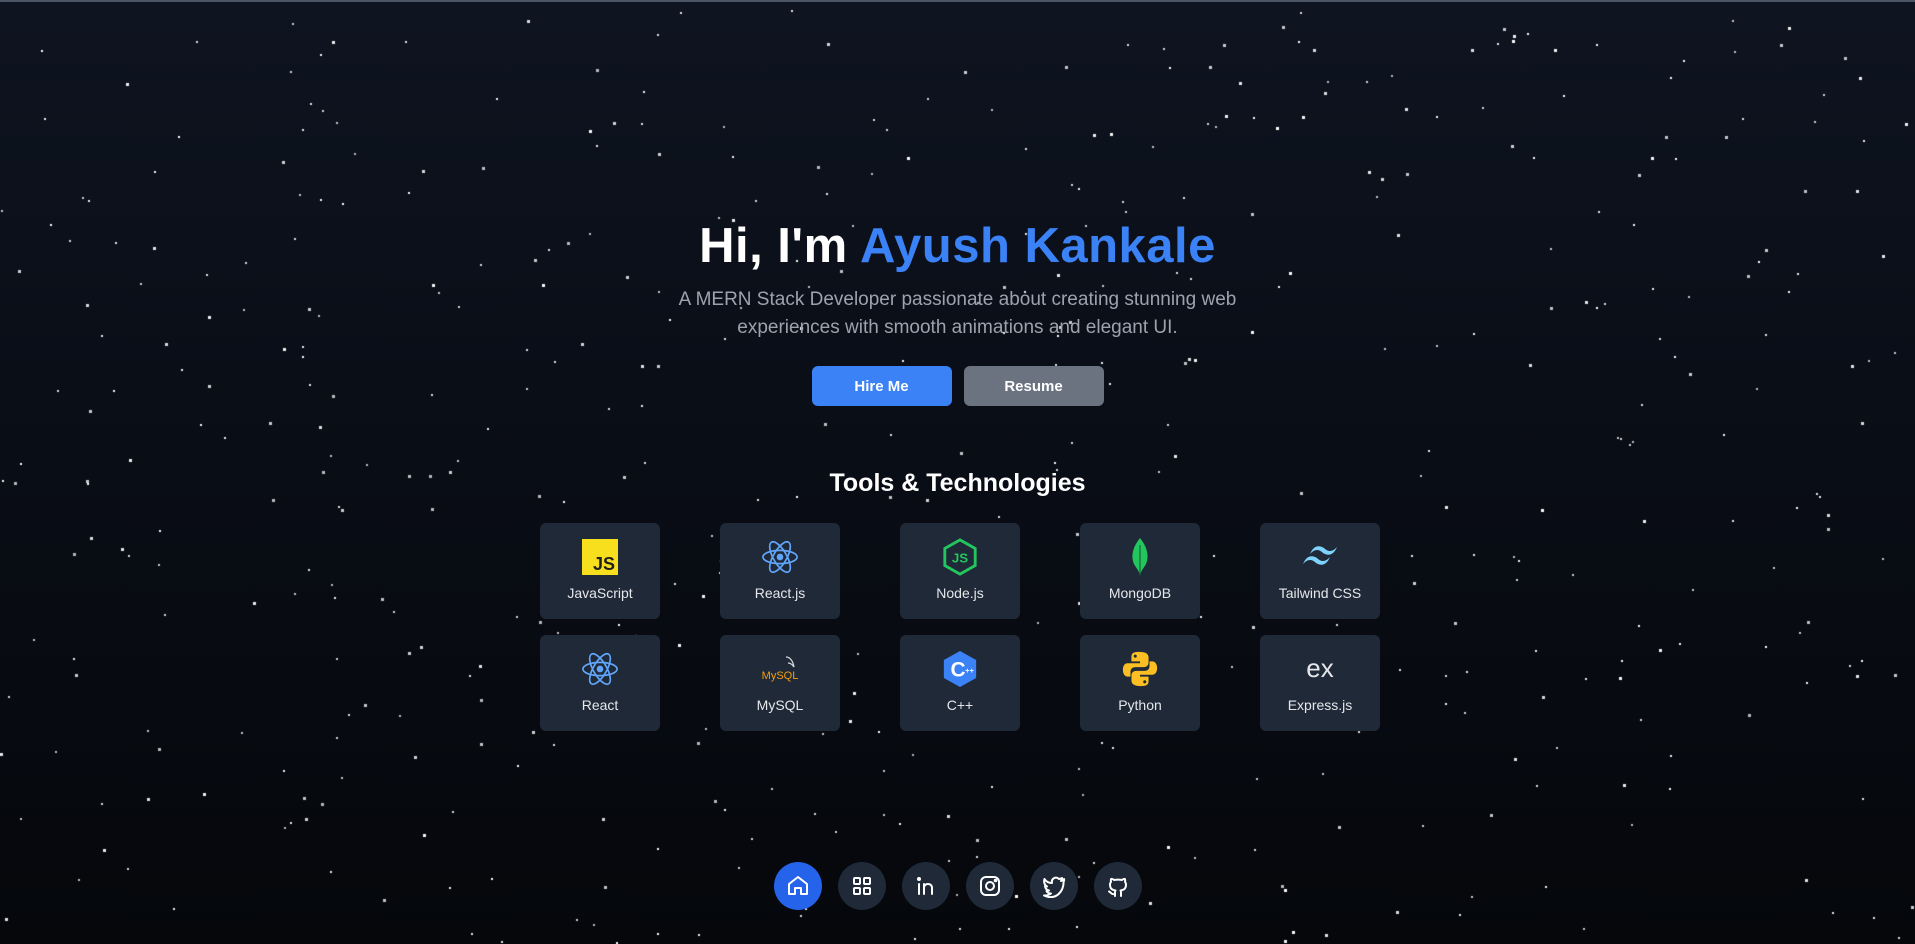 The height and width of the screenshot is (944, 1915). I want to click on tool-card-python: Python, so click(1140, 683).